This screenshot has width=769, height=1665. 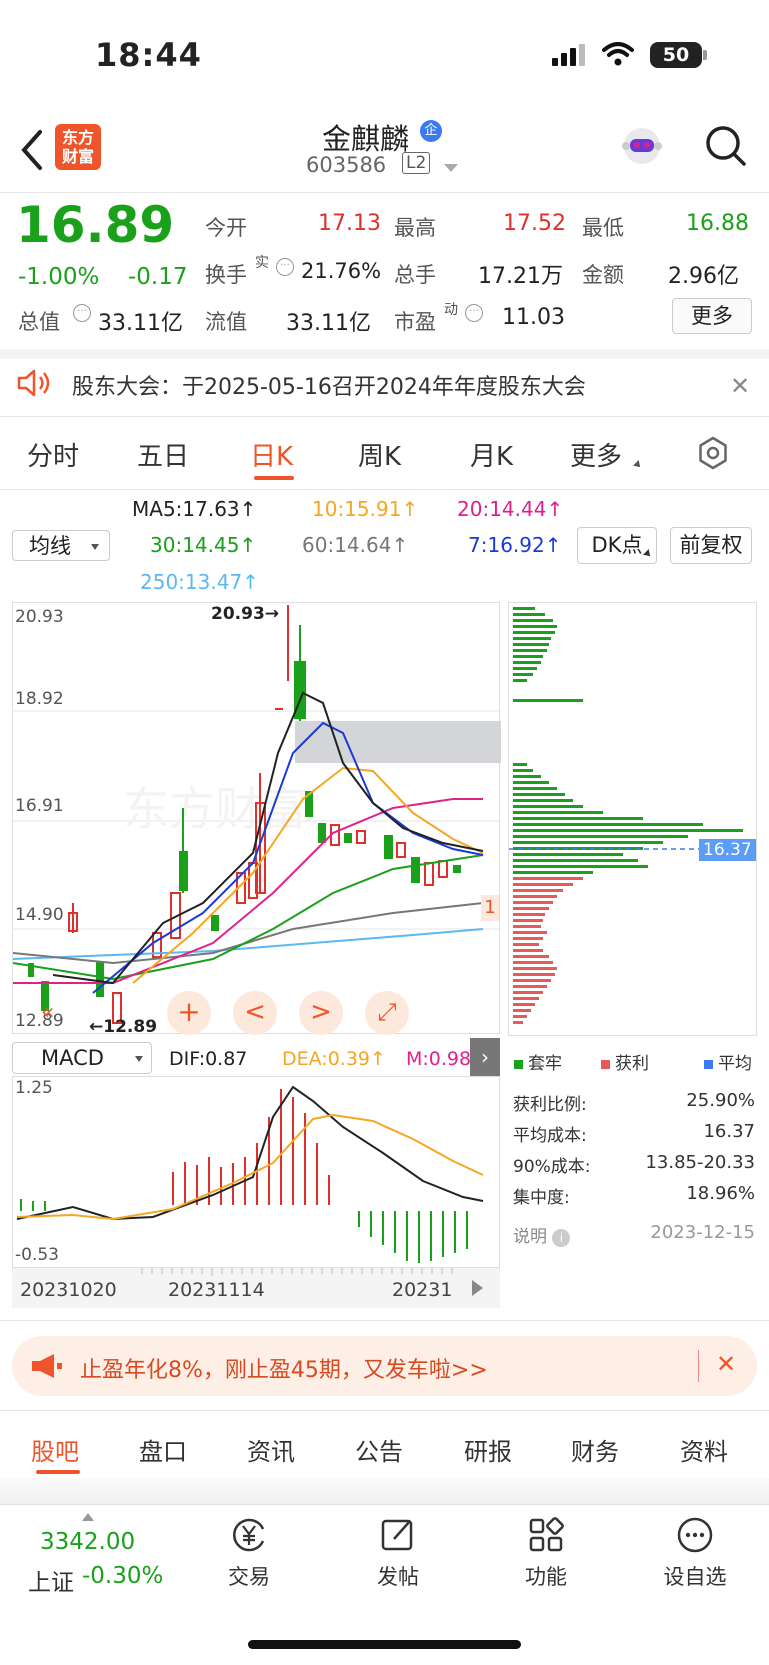 I want to click on indicator-selector: MACD, so click(x=82, y=1058).